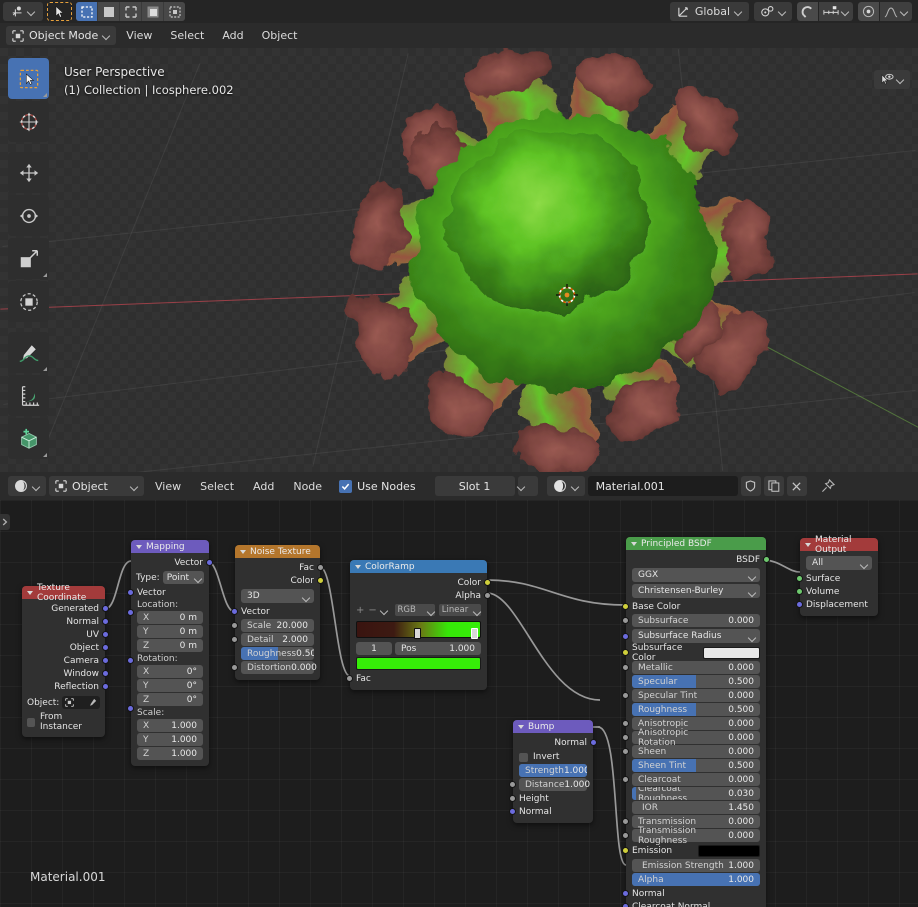 This screenshot has width=918, height=907. Describe the element at coordinates (320, 567) in the screenshot. I see `output-socket-fac` at that location.